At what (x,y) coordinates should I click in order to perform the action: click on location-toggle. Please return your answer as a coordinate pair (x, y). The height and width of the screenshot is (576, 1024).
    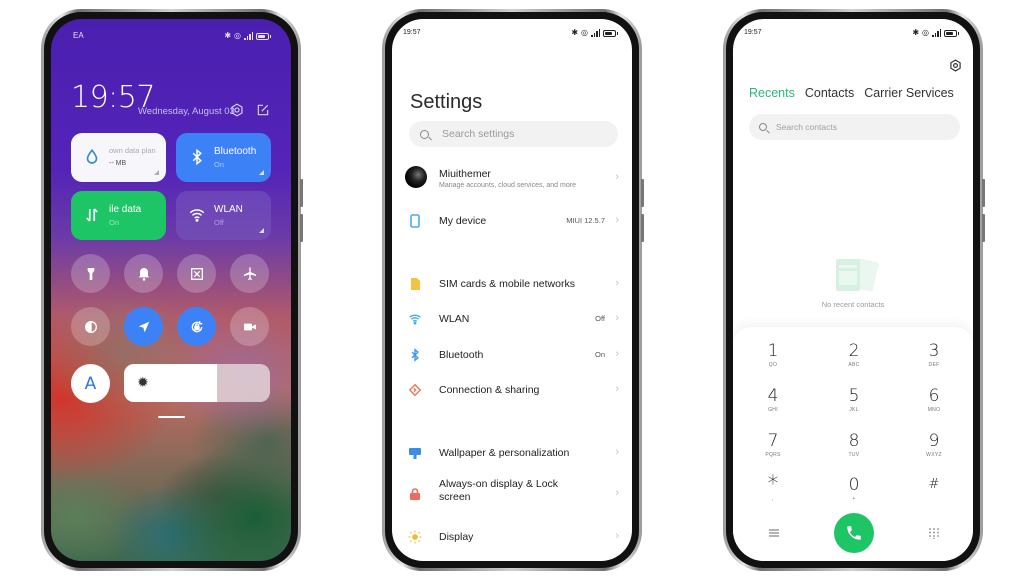
    Looking at the image, I should click on (143, 326).